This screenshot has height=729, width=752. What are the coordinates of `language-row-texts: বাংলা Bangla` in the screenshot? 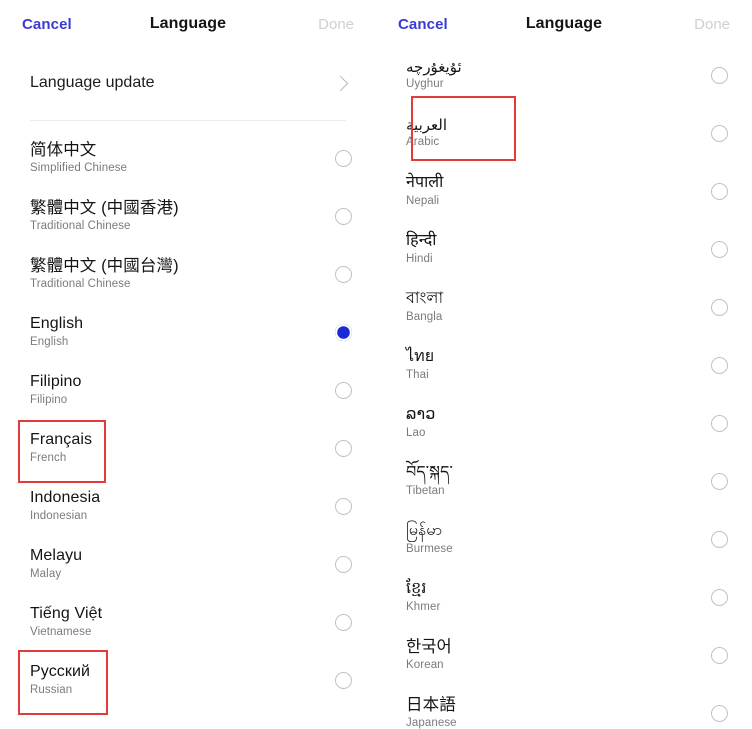 It's located at (424, 307).